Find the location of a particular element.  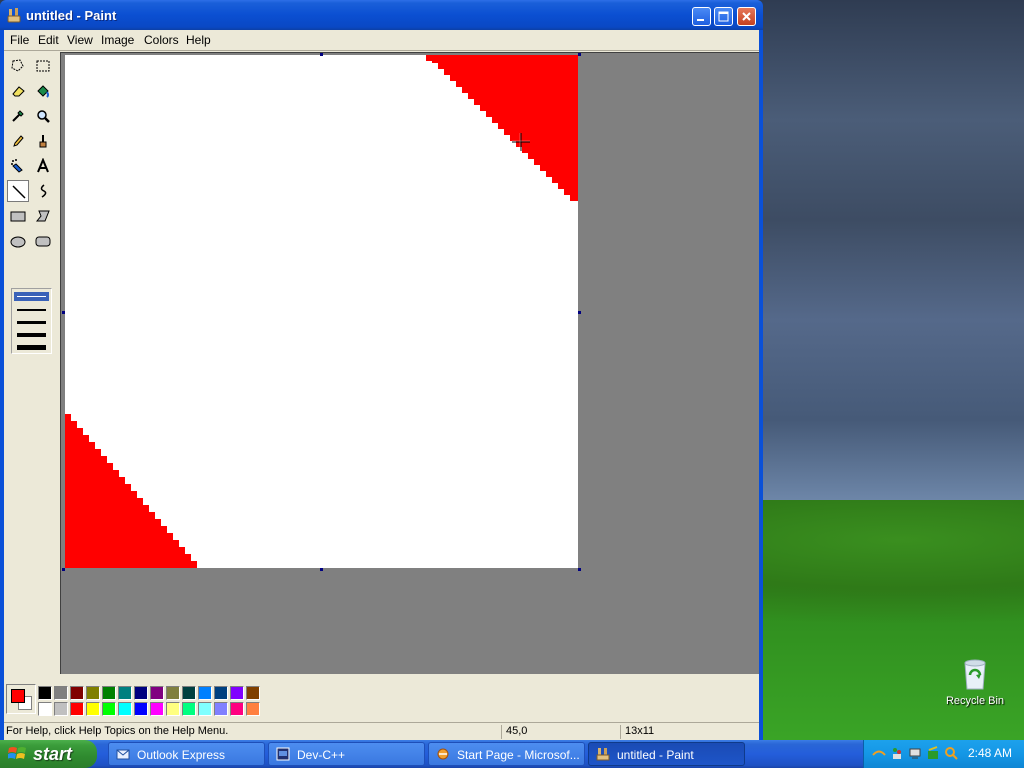

tool-pencil is located at coordinates (18, 141).